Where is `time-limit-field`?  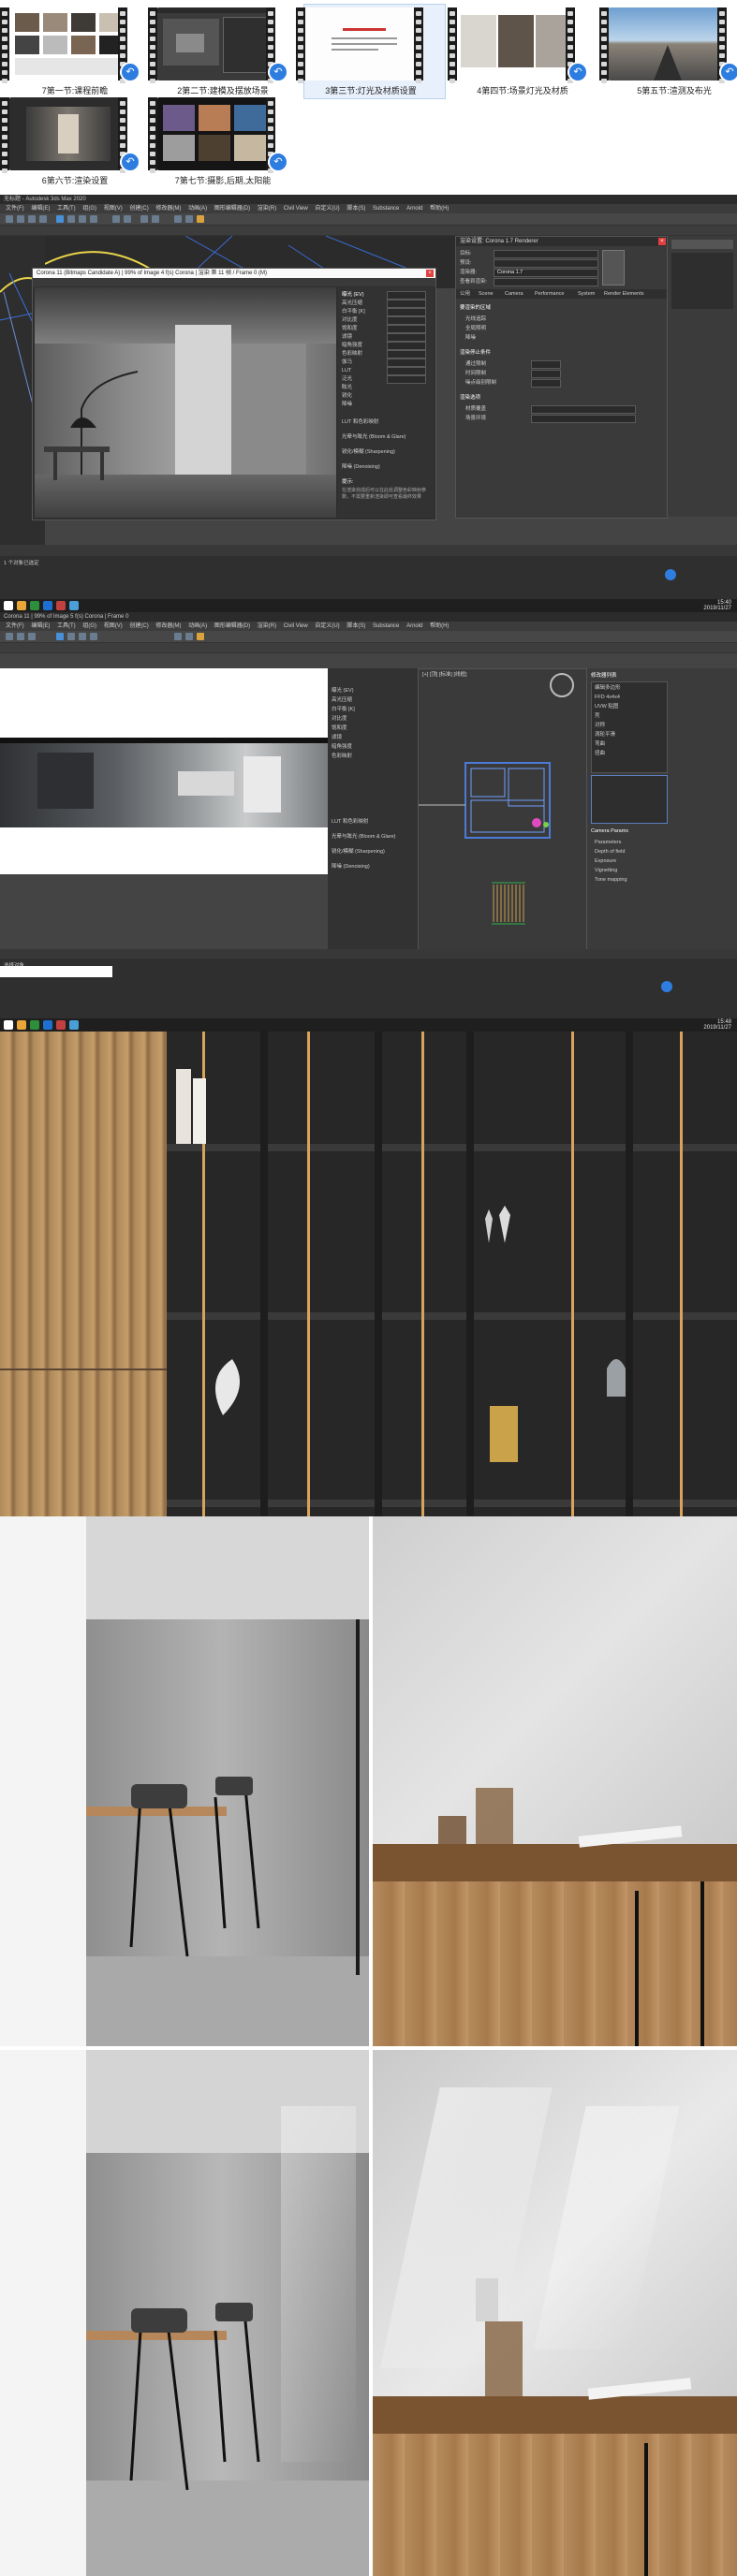
time-limit-field is located at coordinates (546, 374).